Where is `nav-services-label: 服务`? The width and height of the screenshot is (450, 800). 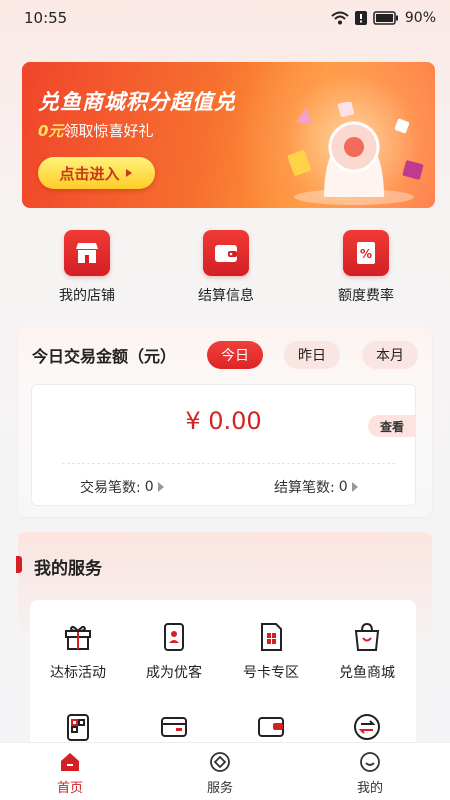 nav-services-label: 服务 is located at coordinates (219, 788).